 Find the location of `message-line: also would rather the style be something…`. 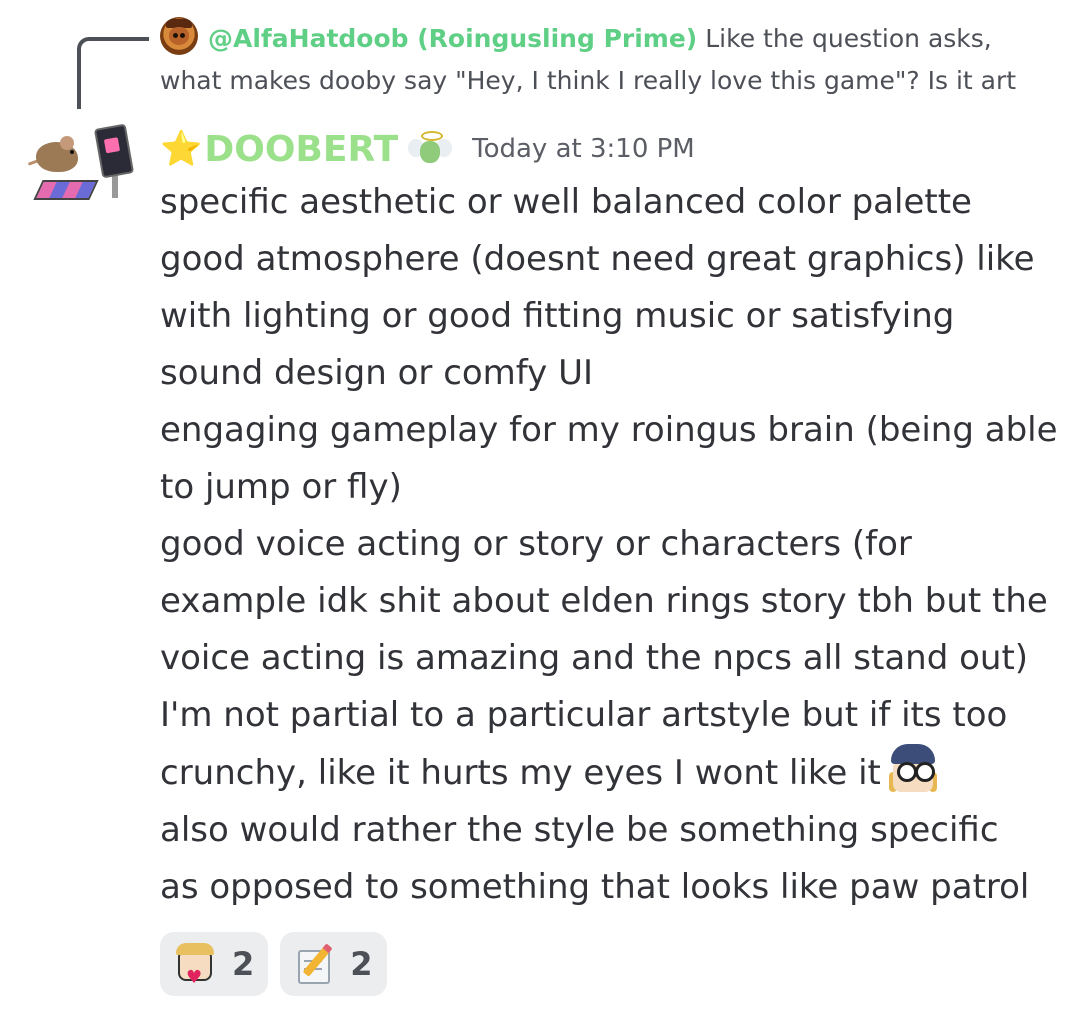

message-line: also would rather the style be something… is located at coordinates (579, 830).